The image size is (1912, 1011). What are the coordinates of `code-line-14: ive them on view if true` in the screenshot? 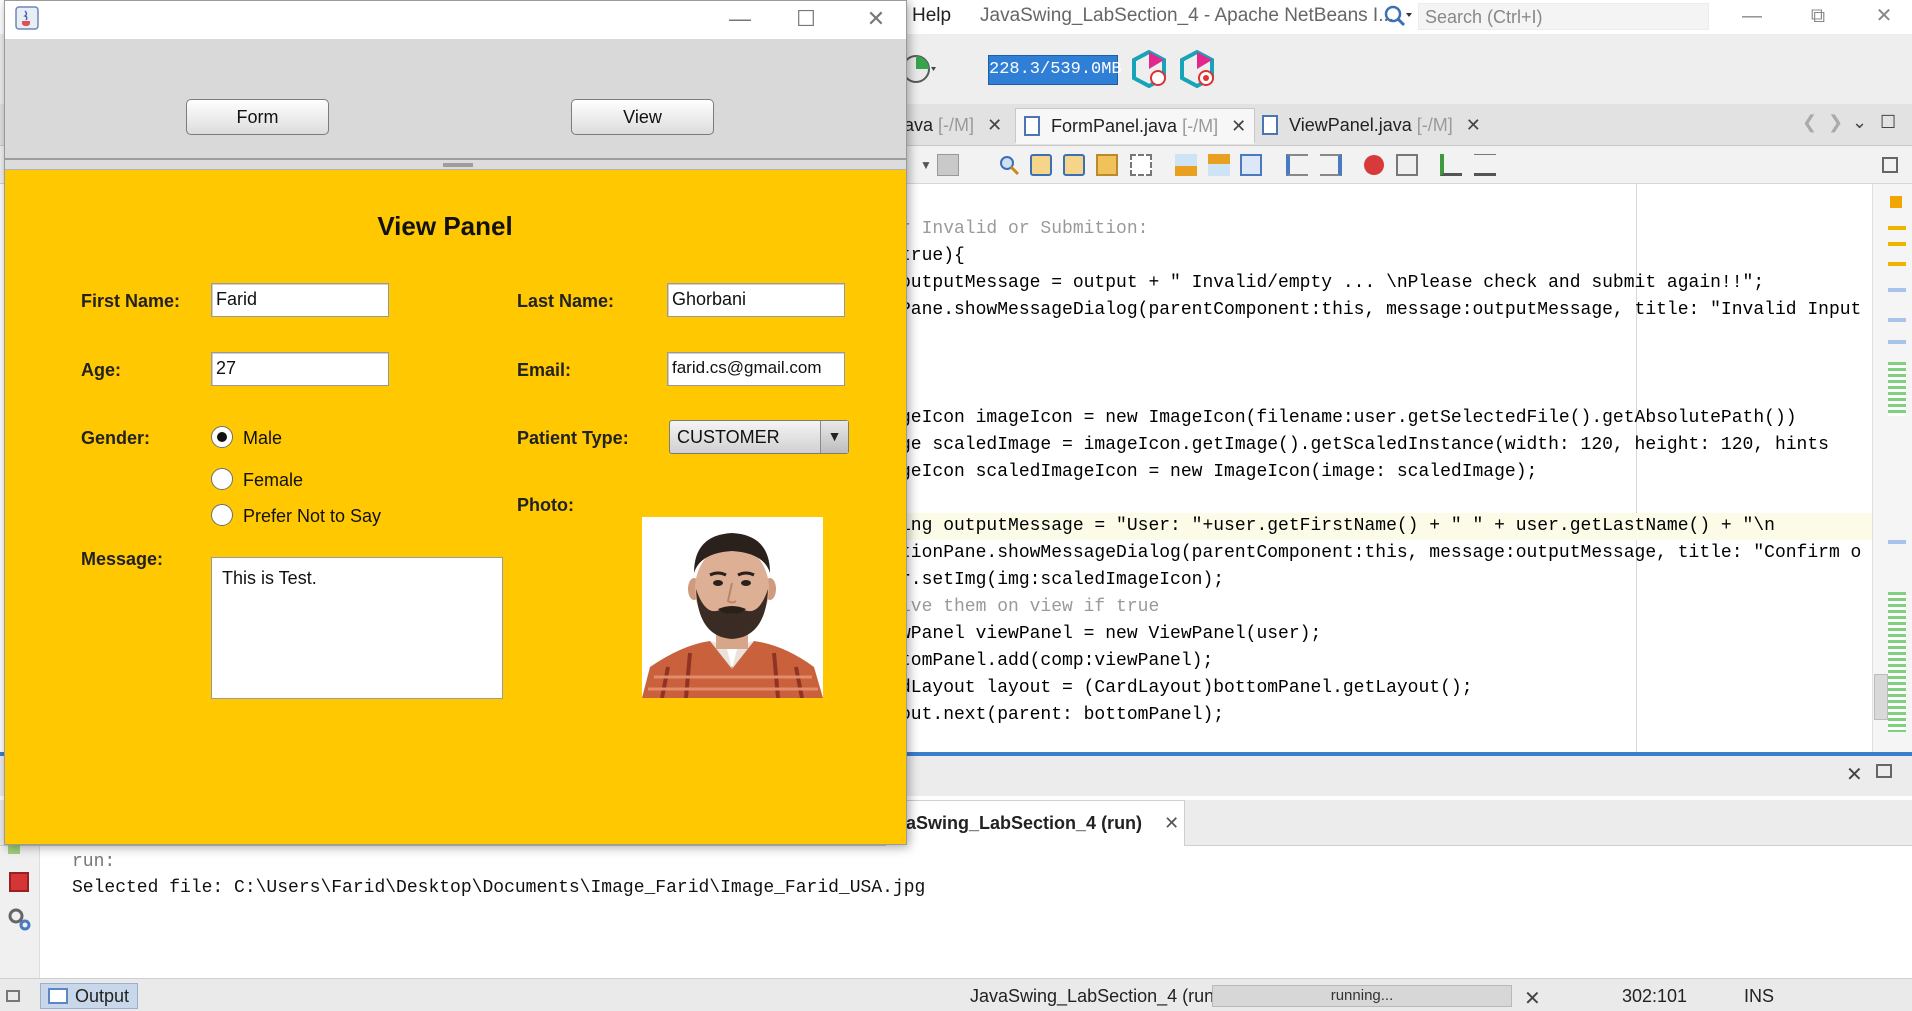 It's located at (1029, 607).